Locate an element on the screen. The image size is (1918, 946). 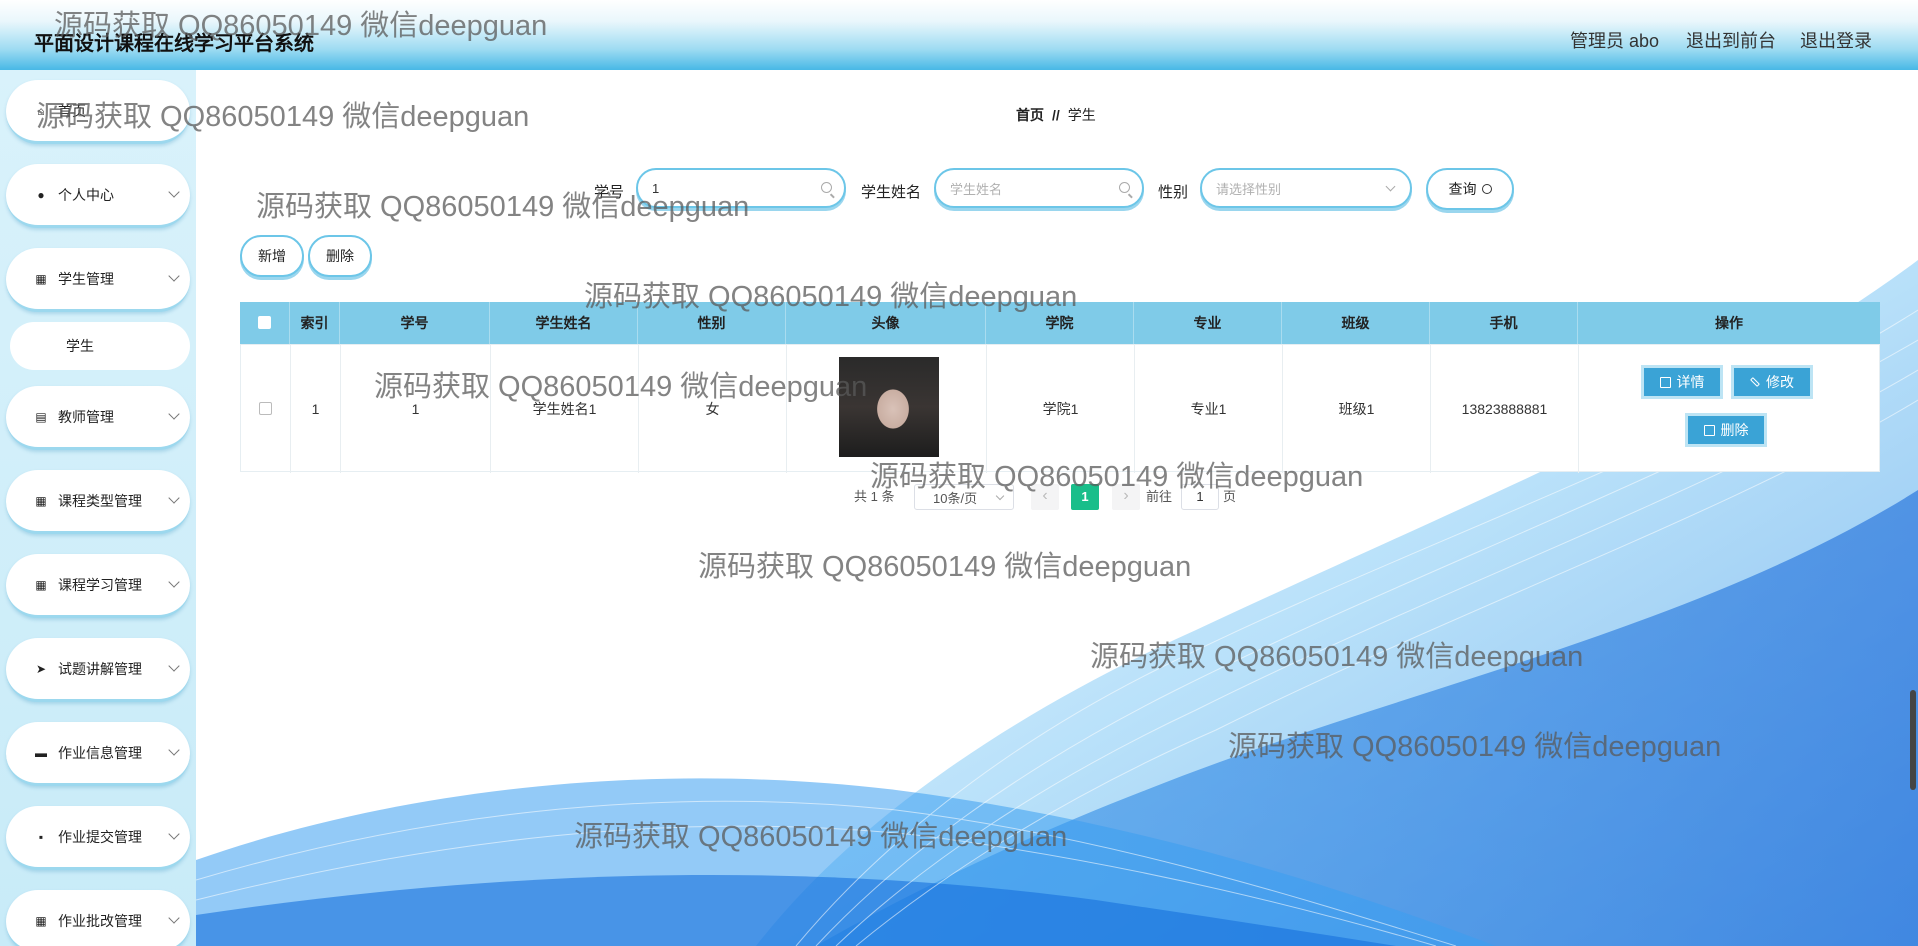
sidebar-item-home: ⌂ 首页 is located at coordinates (98, 112).